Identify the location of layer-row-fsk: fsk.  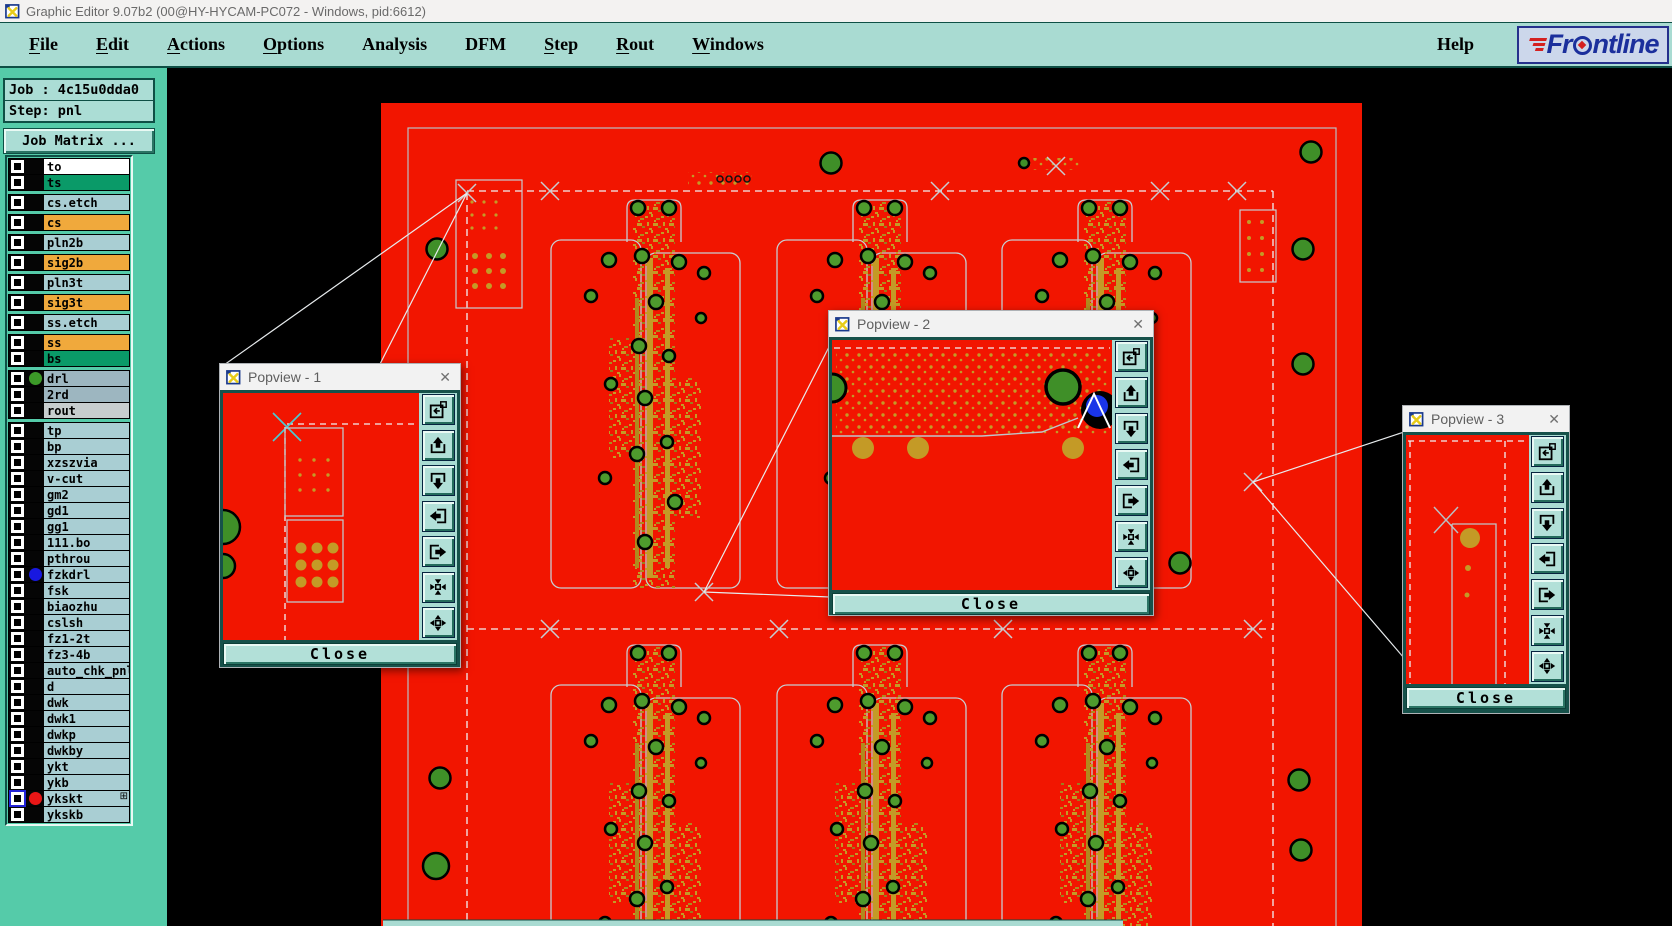
(69, 590).